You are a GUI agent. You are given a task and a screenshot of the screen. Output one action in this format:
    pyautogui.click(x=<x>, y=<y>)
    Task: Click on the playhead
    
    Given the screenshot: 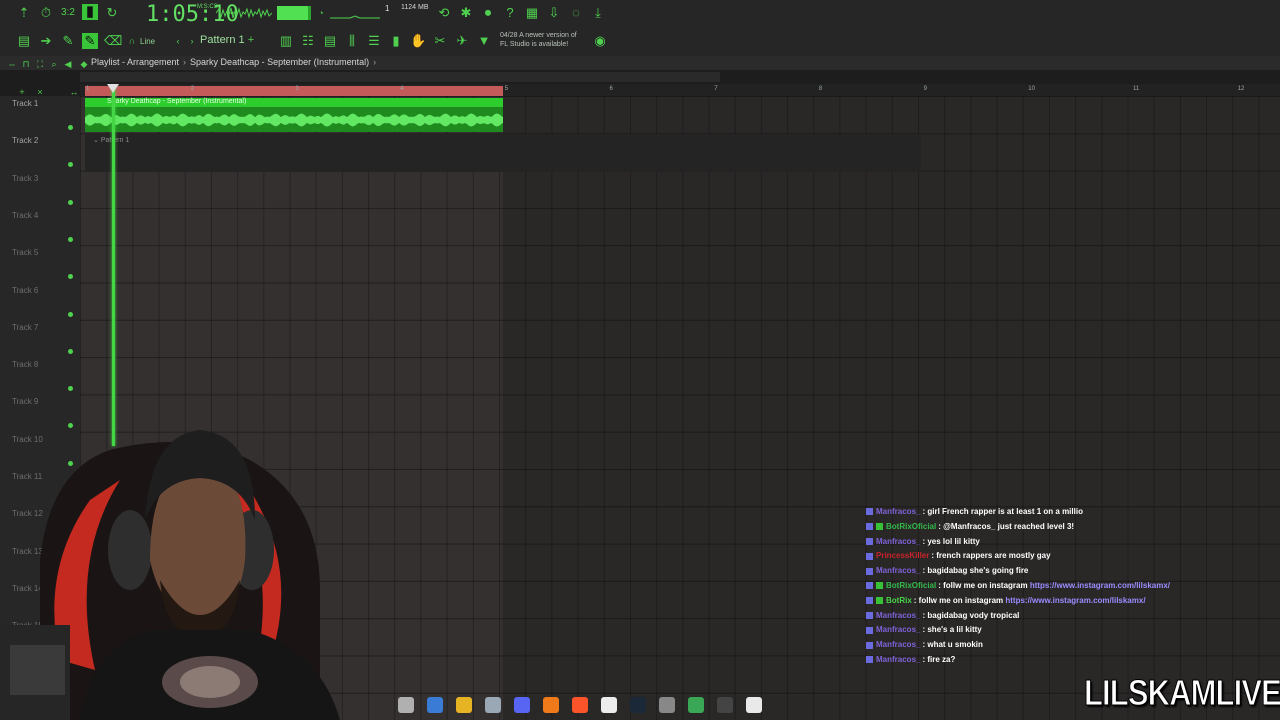 What is the action you would take?
    pyautogui.click(x=113, y=266)
    